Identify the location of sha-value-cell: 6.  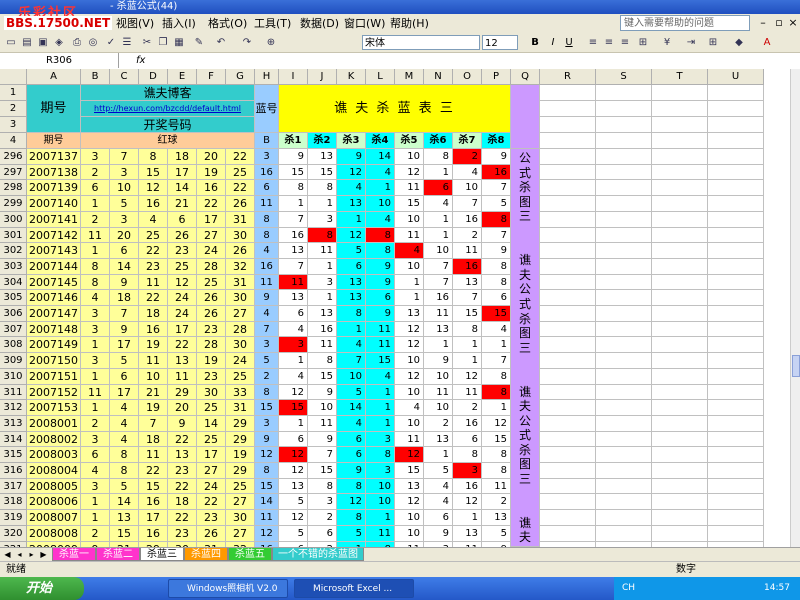
(293, 314).